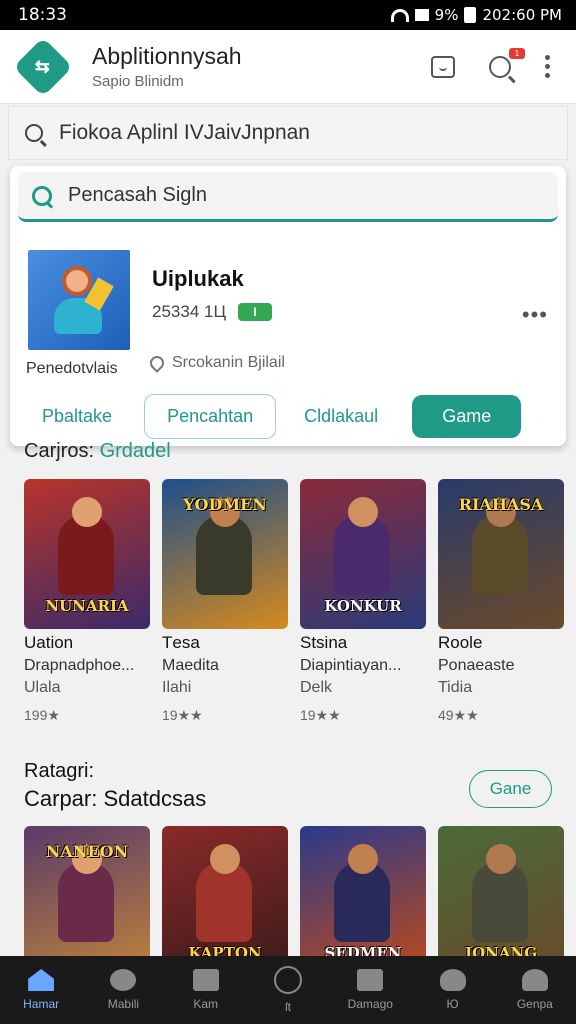 The width and height of the screenshot is (576, 1024). What do you see at coordinates (399, 15) in the screenshot?
I see `wifi-icon` at bounding box center [399, 15].